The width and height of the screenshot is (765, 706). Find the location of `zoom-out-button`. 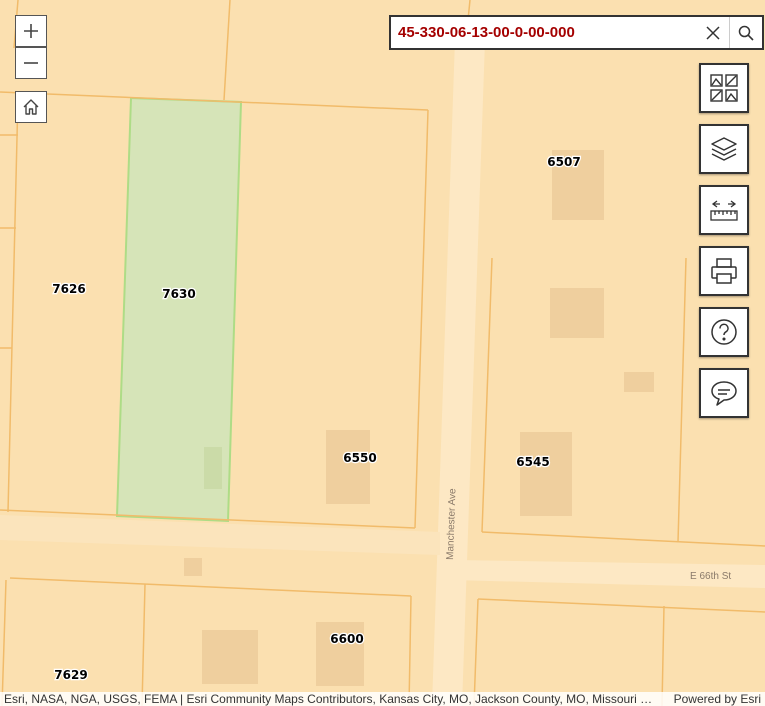

zoom-out-button is located at coordinates (31, 63).